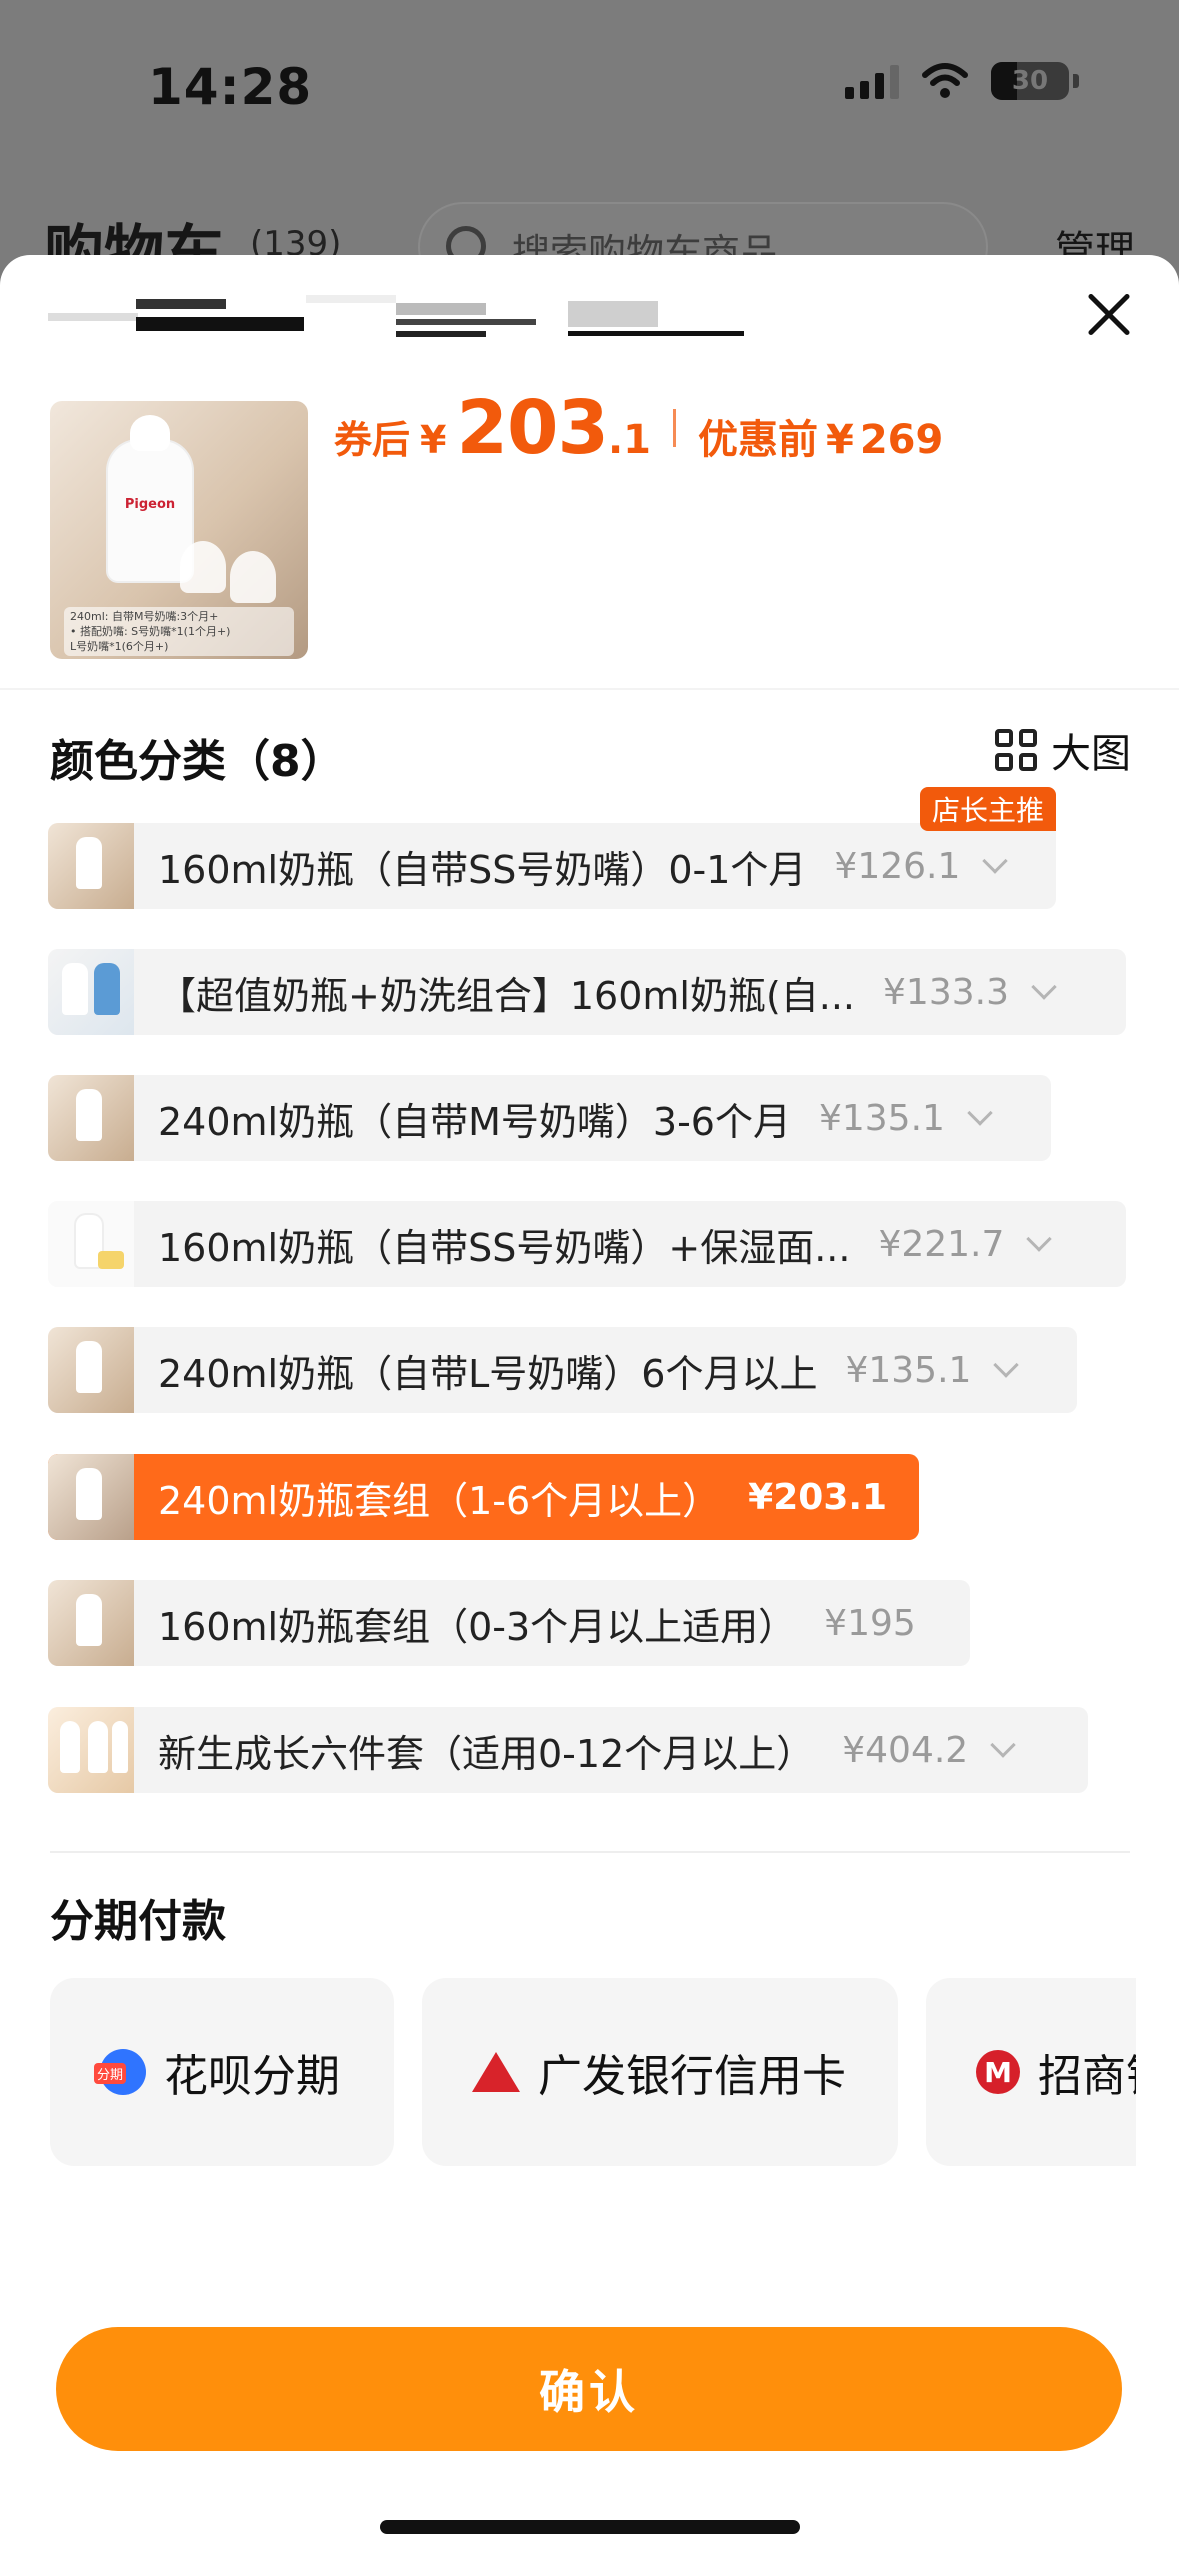  Describe the element at coordinates (138, 1921) in the screenshot. I see `installments-title: 分期付款` at that location.